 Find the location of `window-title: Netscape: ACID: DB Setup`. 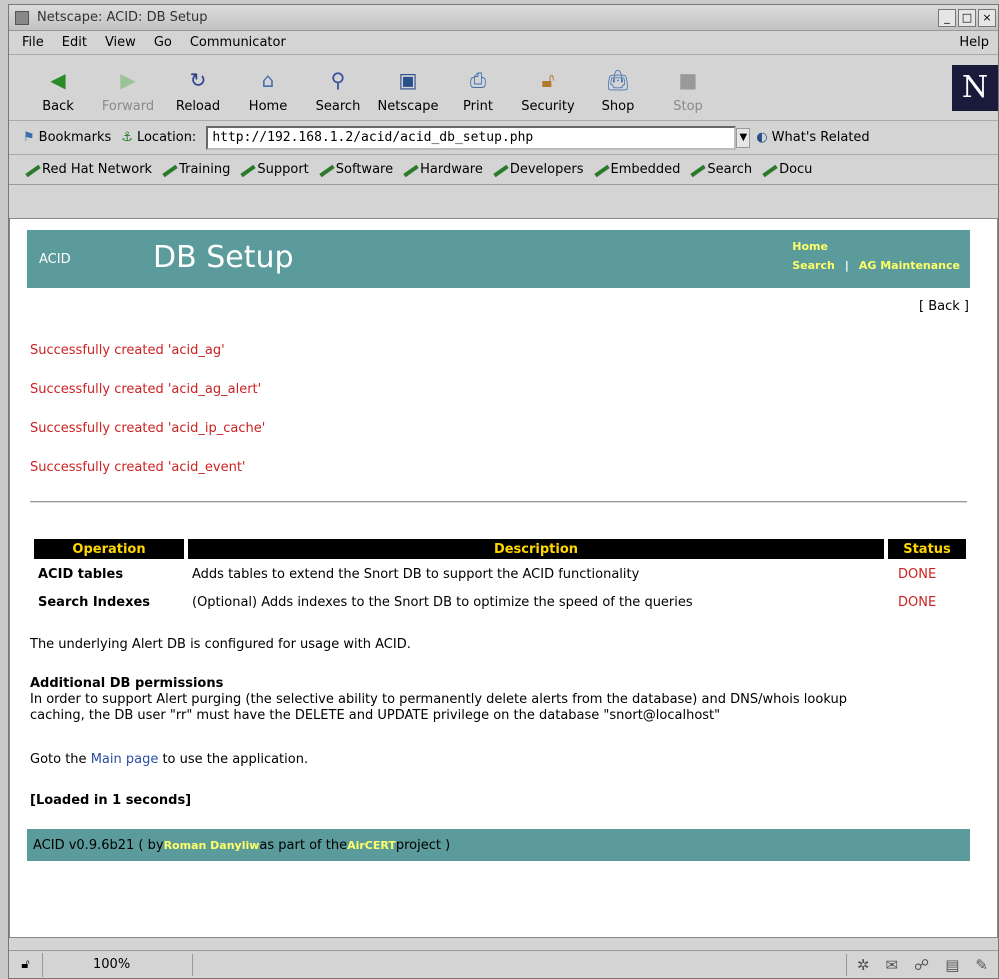

window-title: Netscape: ACID: DB Setup is located at coordinates (122, 17).